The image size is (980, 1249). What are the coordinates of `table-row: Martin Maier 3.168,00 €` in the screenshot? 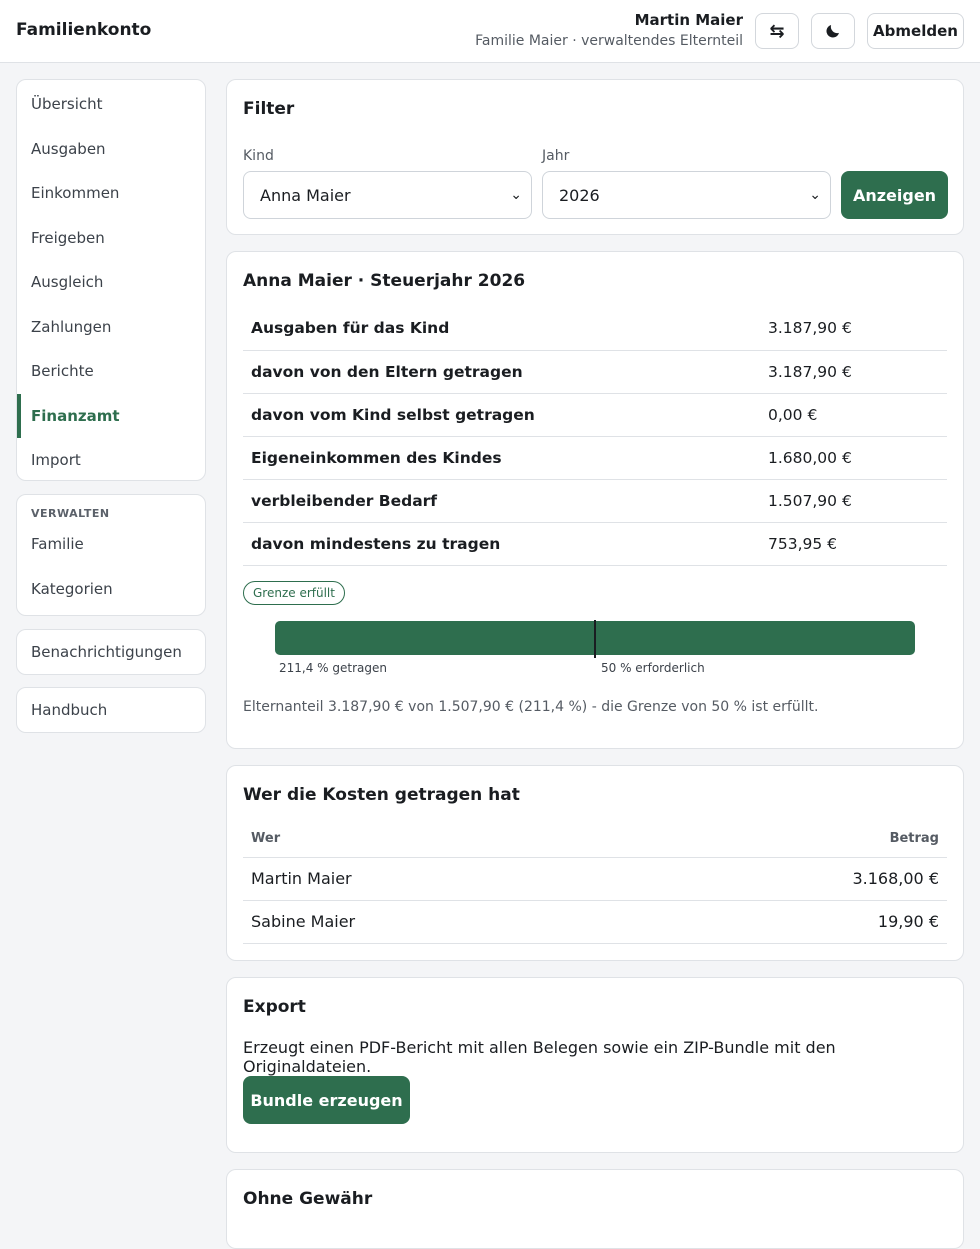 It's located at (595, 879).